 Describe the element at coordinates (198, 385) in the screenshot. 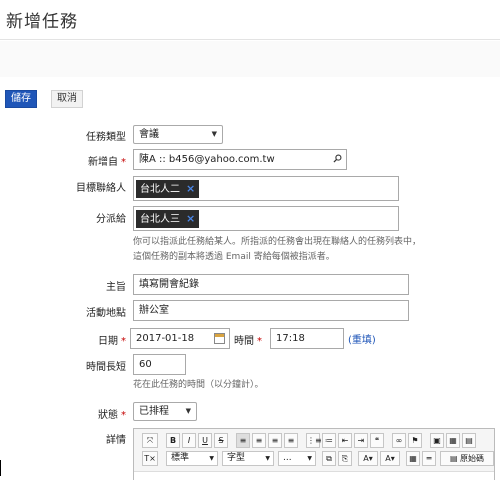

I see `duration-help: 花在此任務的時間（以分鐘計）。` at that location.